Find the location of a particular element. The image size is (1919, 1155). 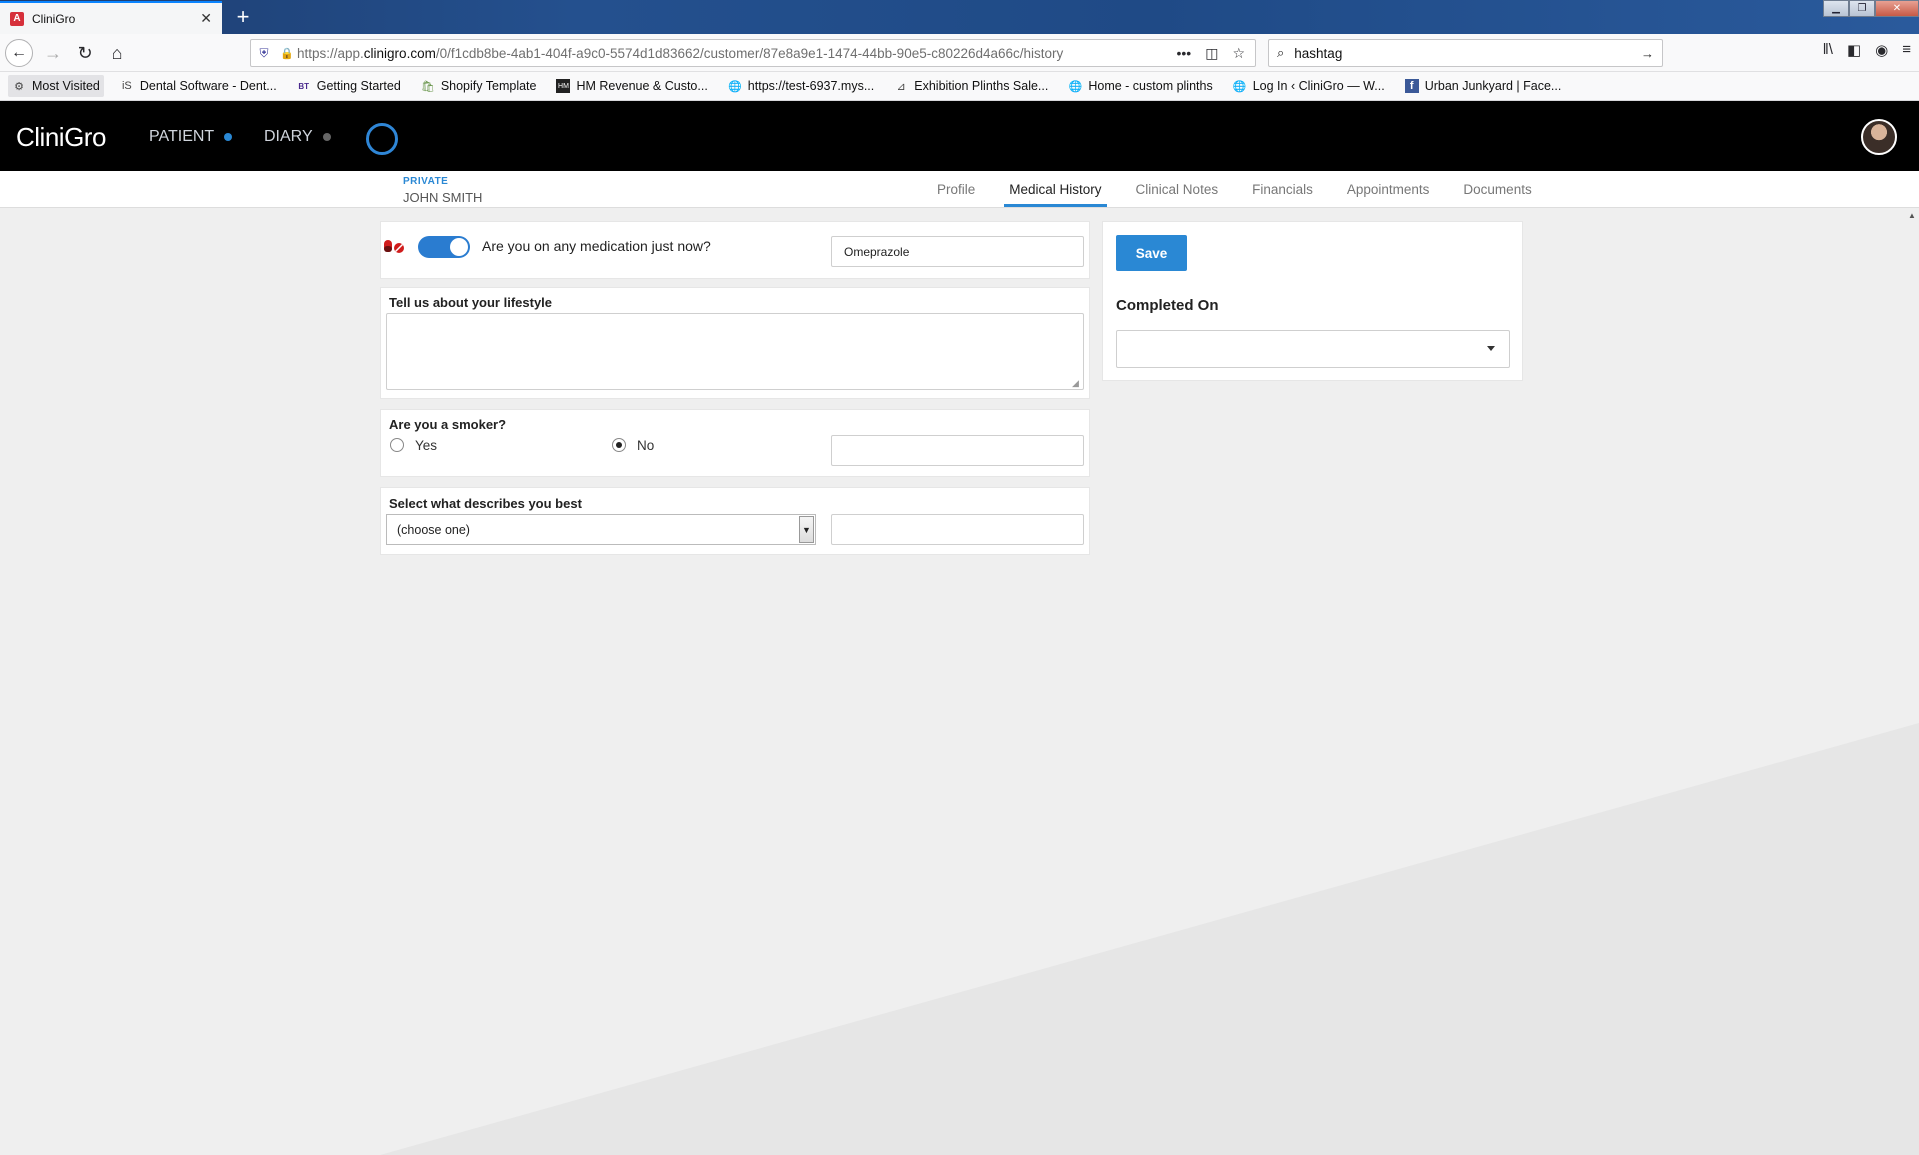

tab-clinical-notes: Clinical Notes is located at coordinates (1177, 189).